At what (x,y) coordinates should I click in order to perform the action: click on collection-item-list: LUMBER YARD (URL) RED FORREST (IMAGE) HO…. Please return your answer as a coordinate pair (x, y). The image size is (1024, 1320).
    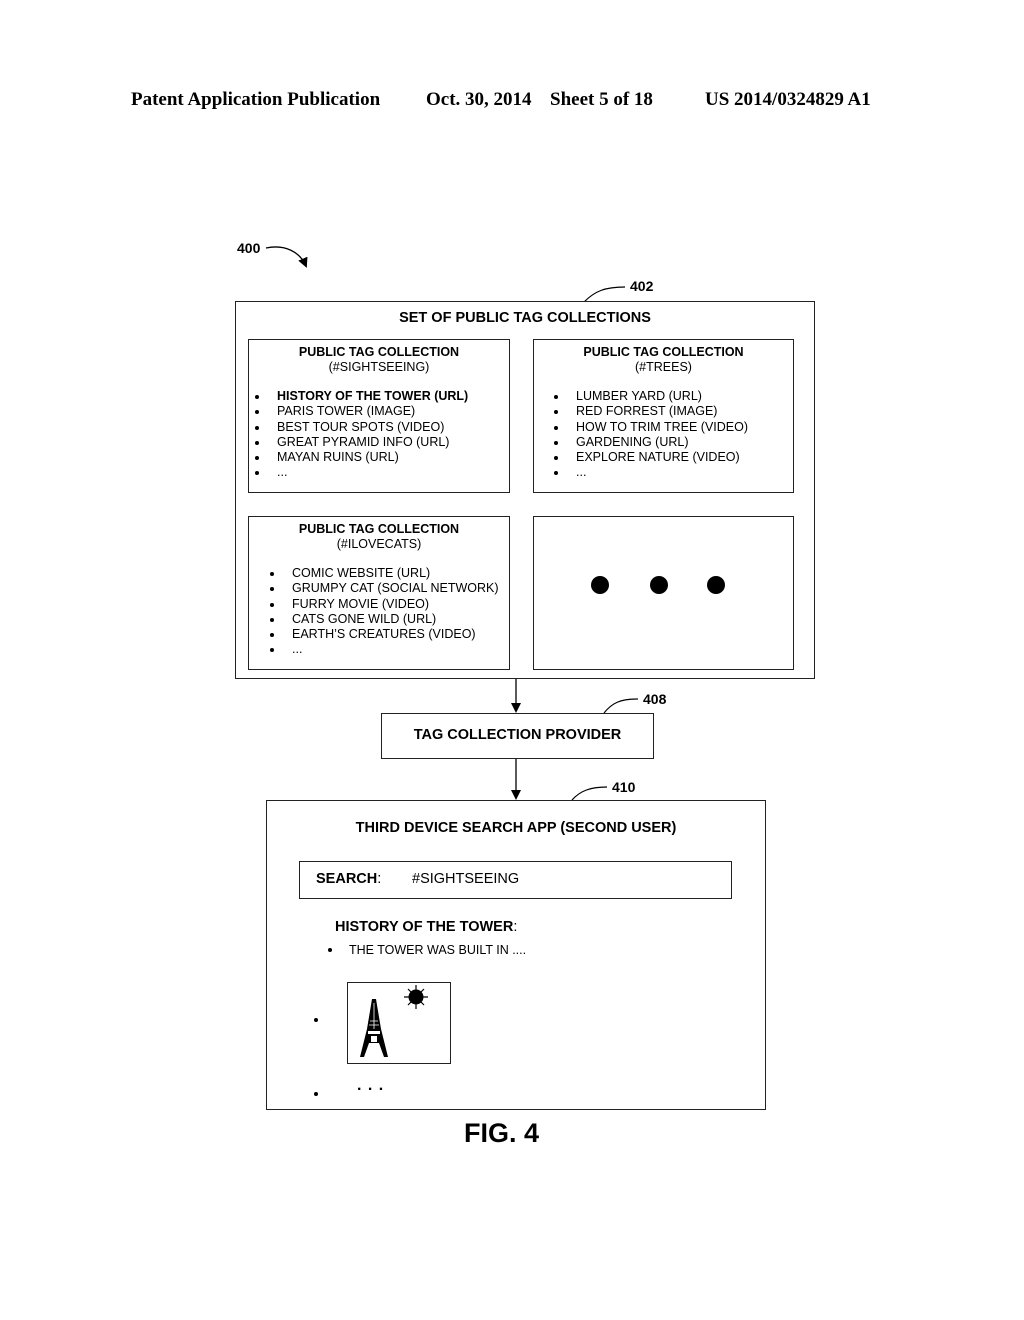
    Looking at the image, I should click on (651, 435).